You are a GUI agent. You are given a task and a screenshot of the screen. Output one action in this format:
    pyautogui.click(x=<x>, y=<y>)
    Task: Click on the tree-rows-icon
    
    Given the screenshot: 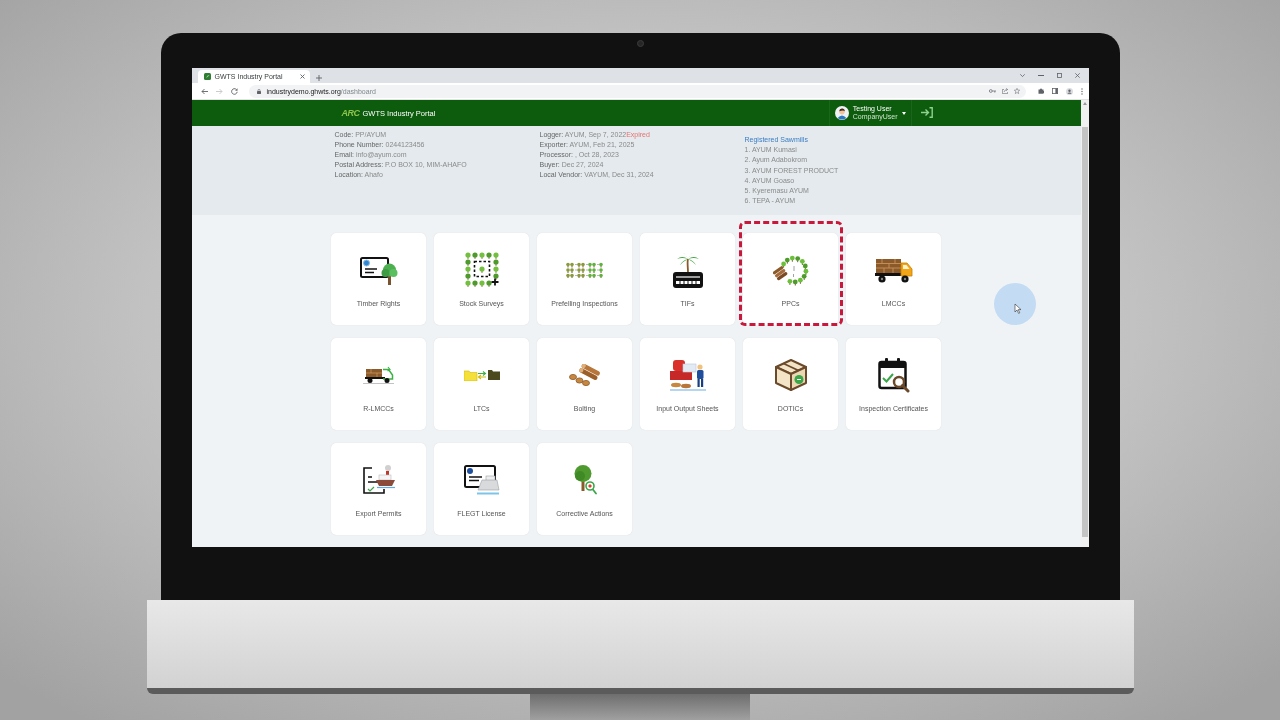 What is the action you would take?
    pyautogui.click(x=584, y=270)
    